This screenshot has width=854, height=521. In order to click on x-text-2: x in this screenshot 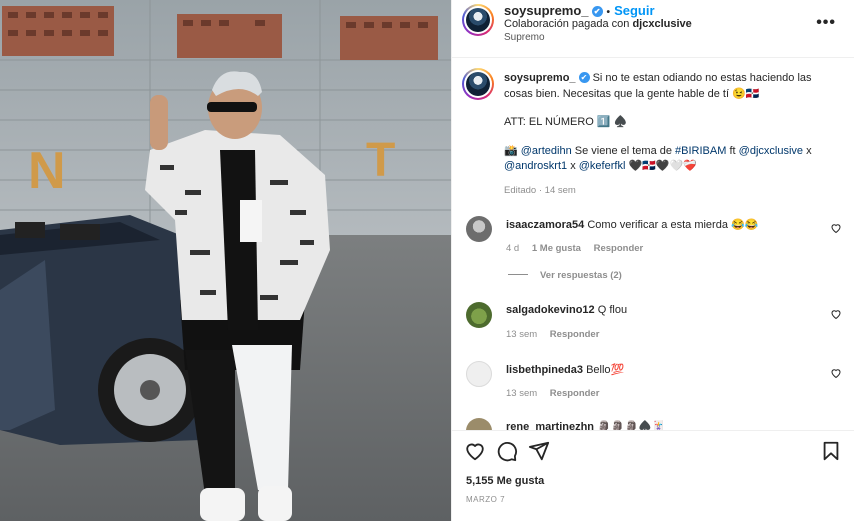, I will do `click(573, 166)`.